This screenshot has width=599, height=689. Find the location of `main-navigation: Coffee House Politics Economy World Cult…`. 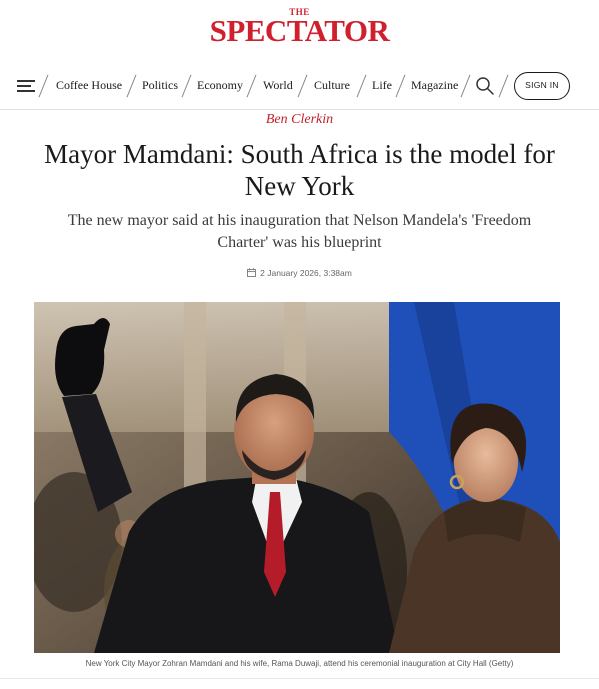

main-navigation: Coffee House Politics Economy World Cult… is located at coordinates (299, 86).